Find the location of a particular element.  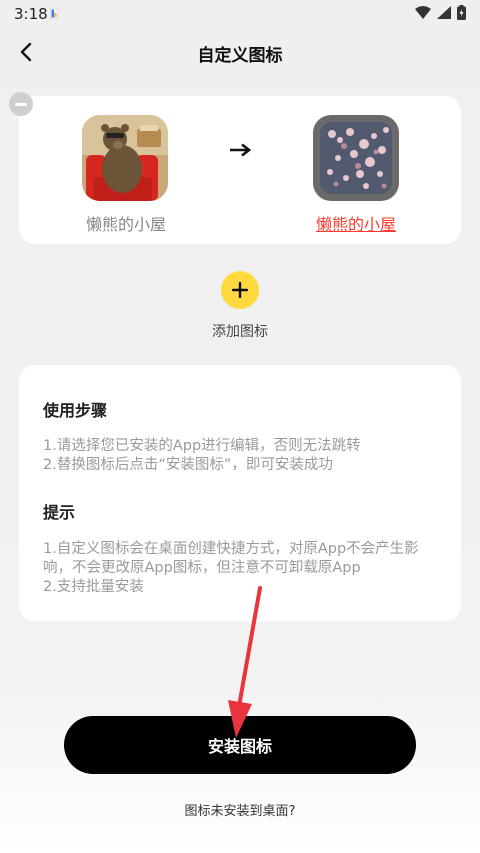

signal-icon is located at coordinates (444, 12).